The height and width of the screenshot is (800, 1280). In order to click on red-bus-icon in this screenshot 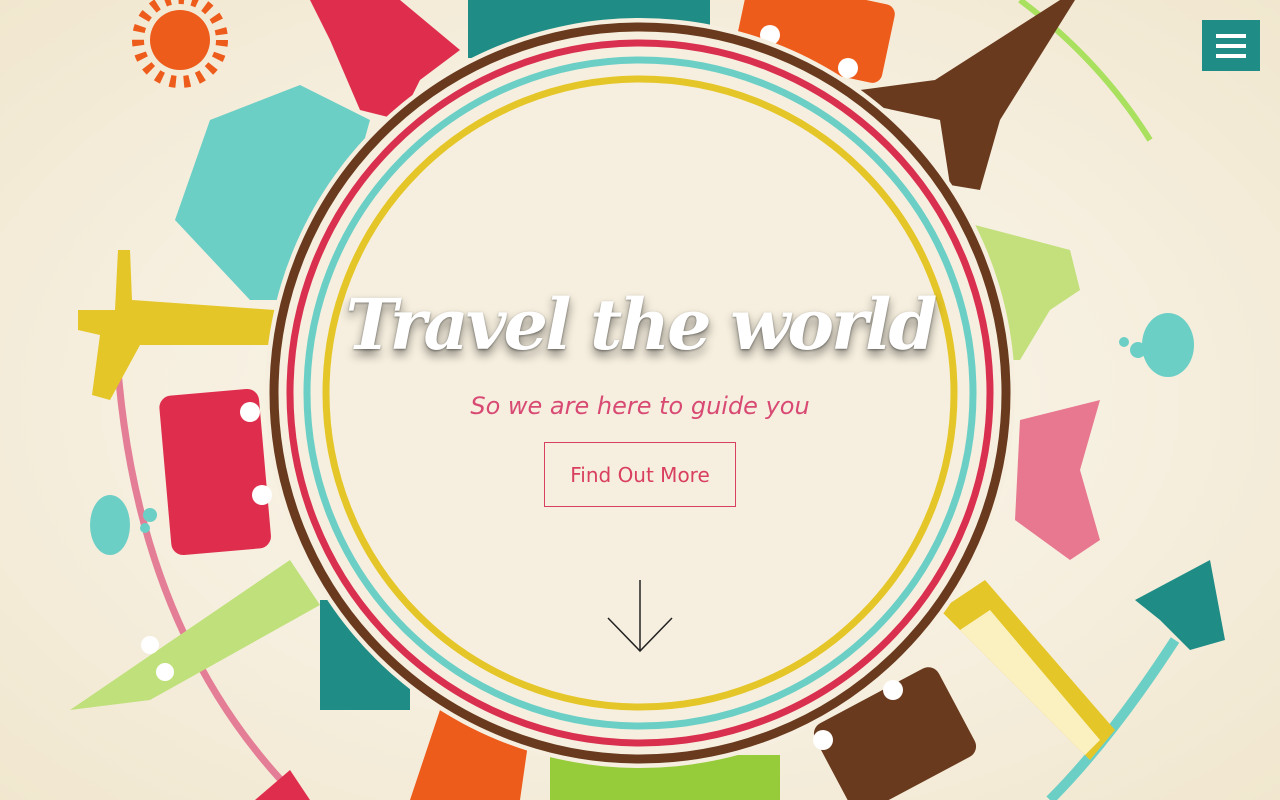, I will do `click(215, 472)`.